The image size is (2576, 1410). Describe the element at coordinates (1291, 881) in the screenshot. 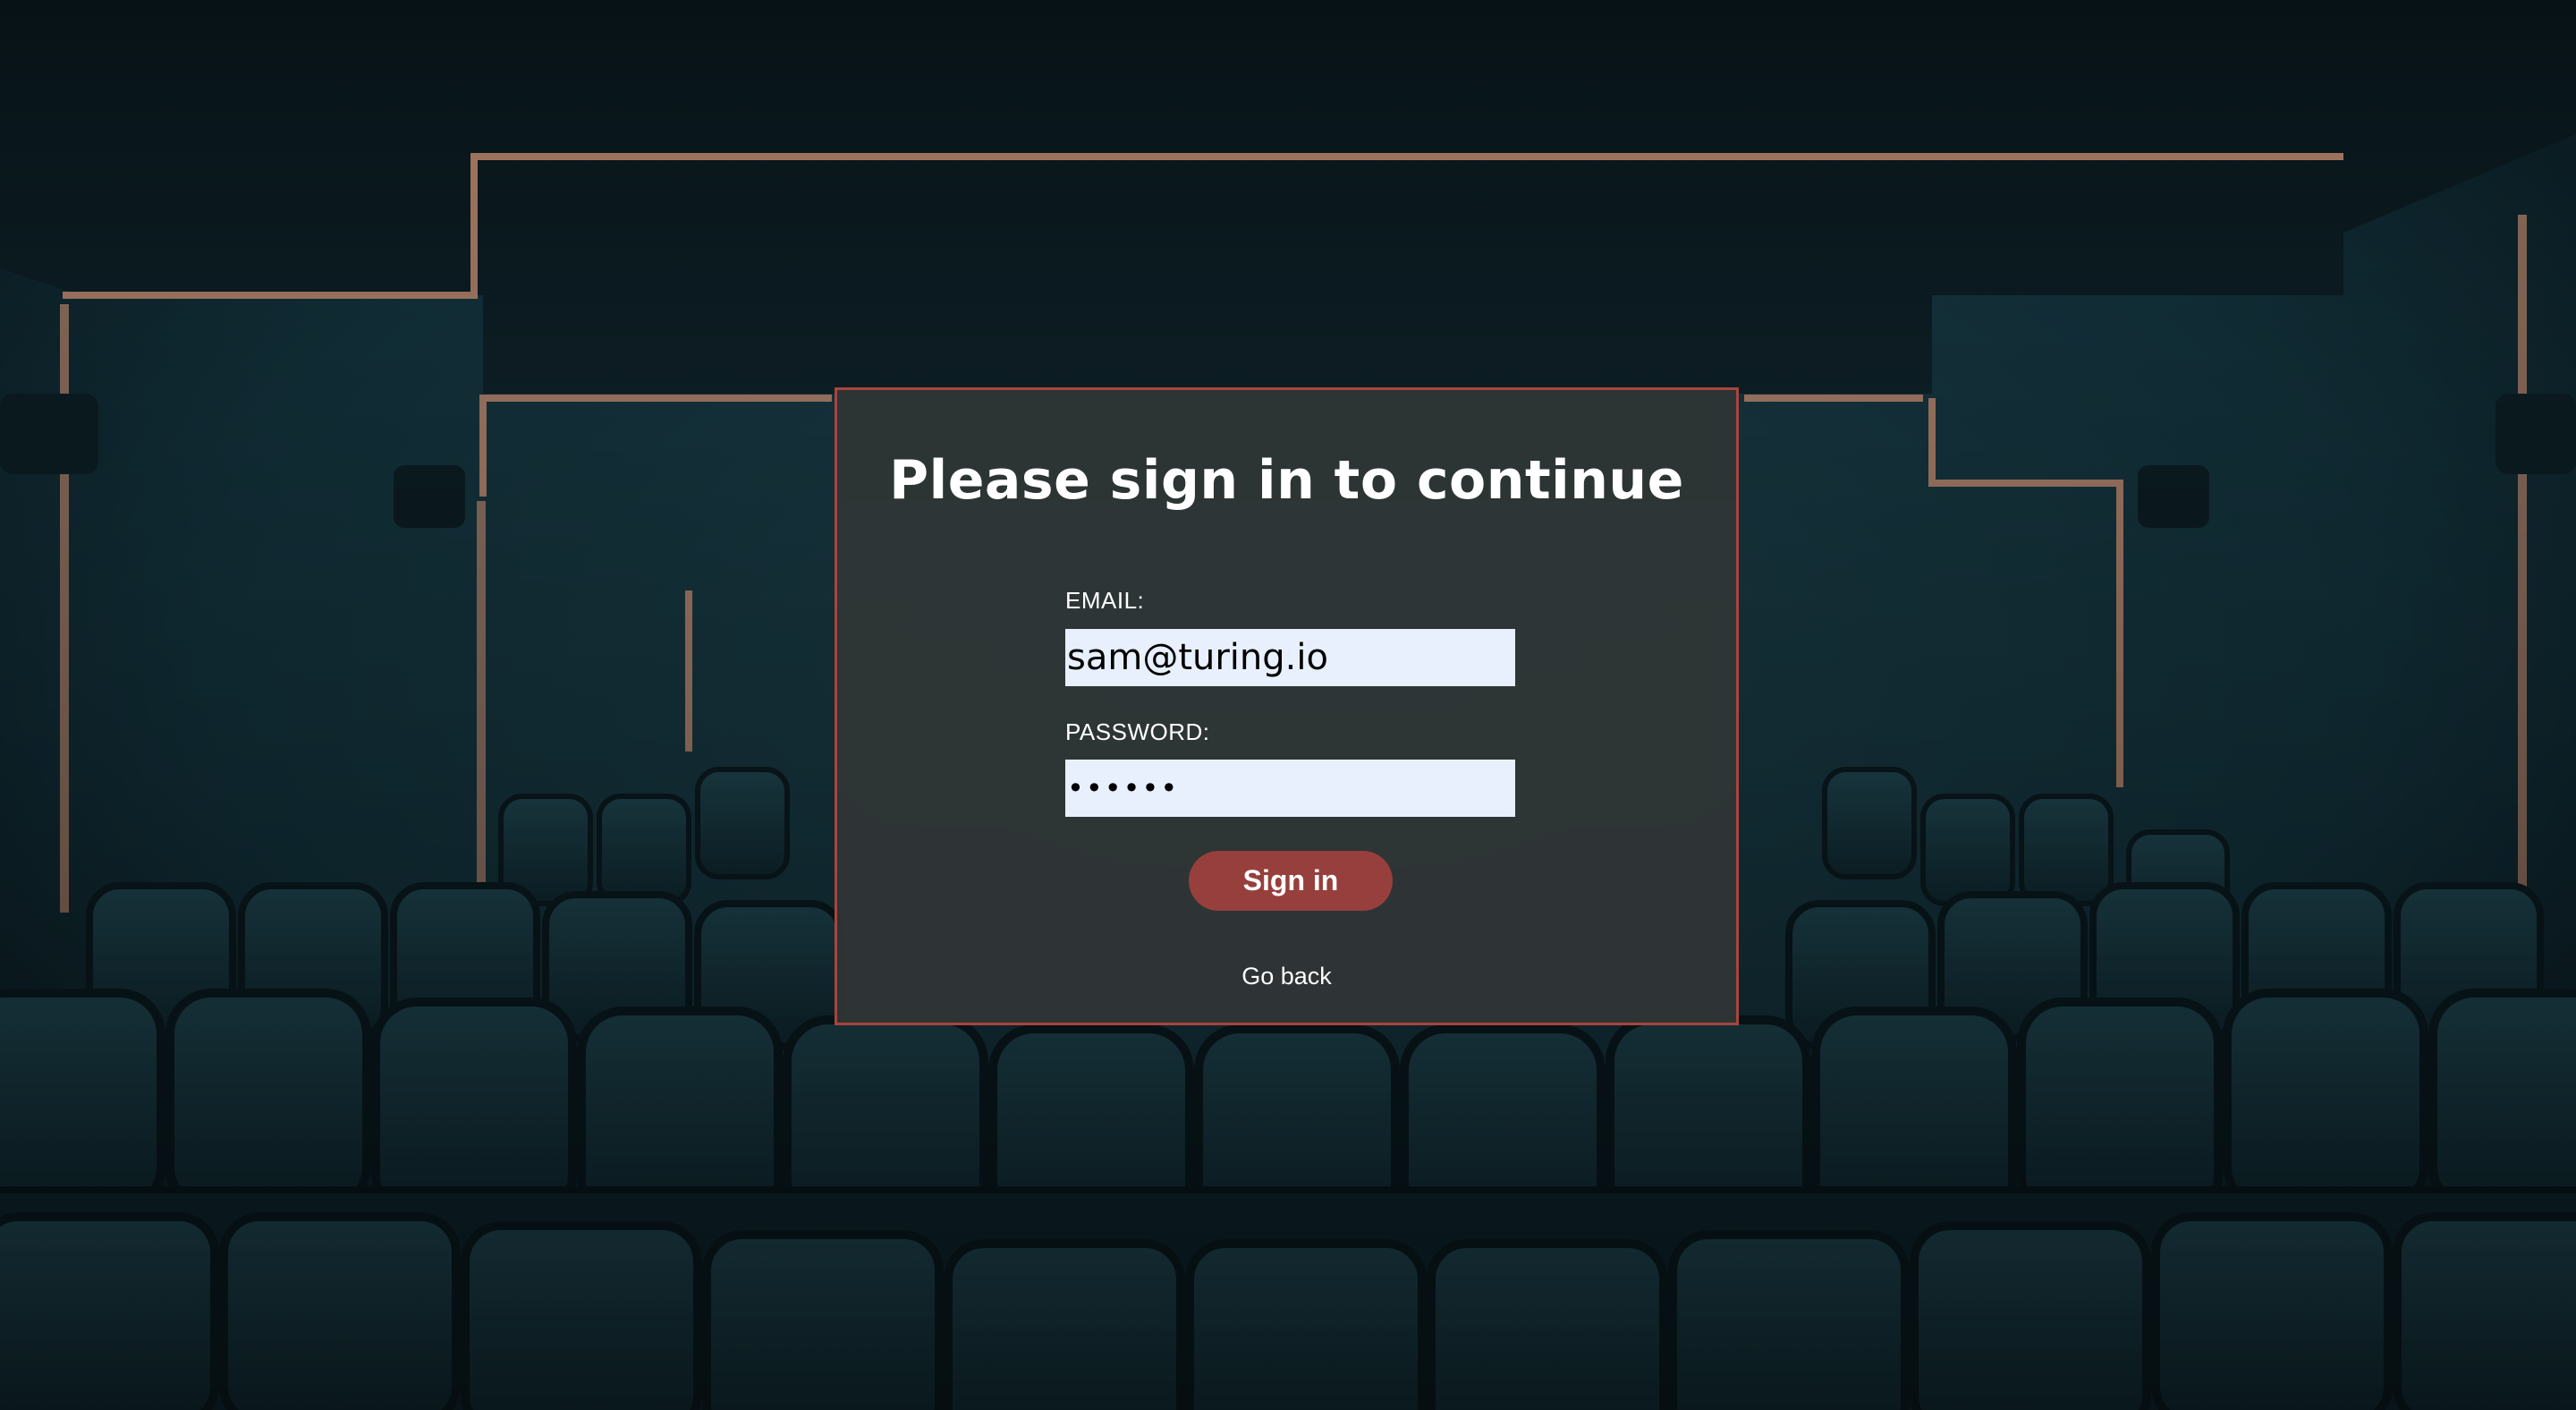

I see `sign-in-button: Sign in` at that location.